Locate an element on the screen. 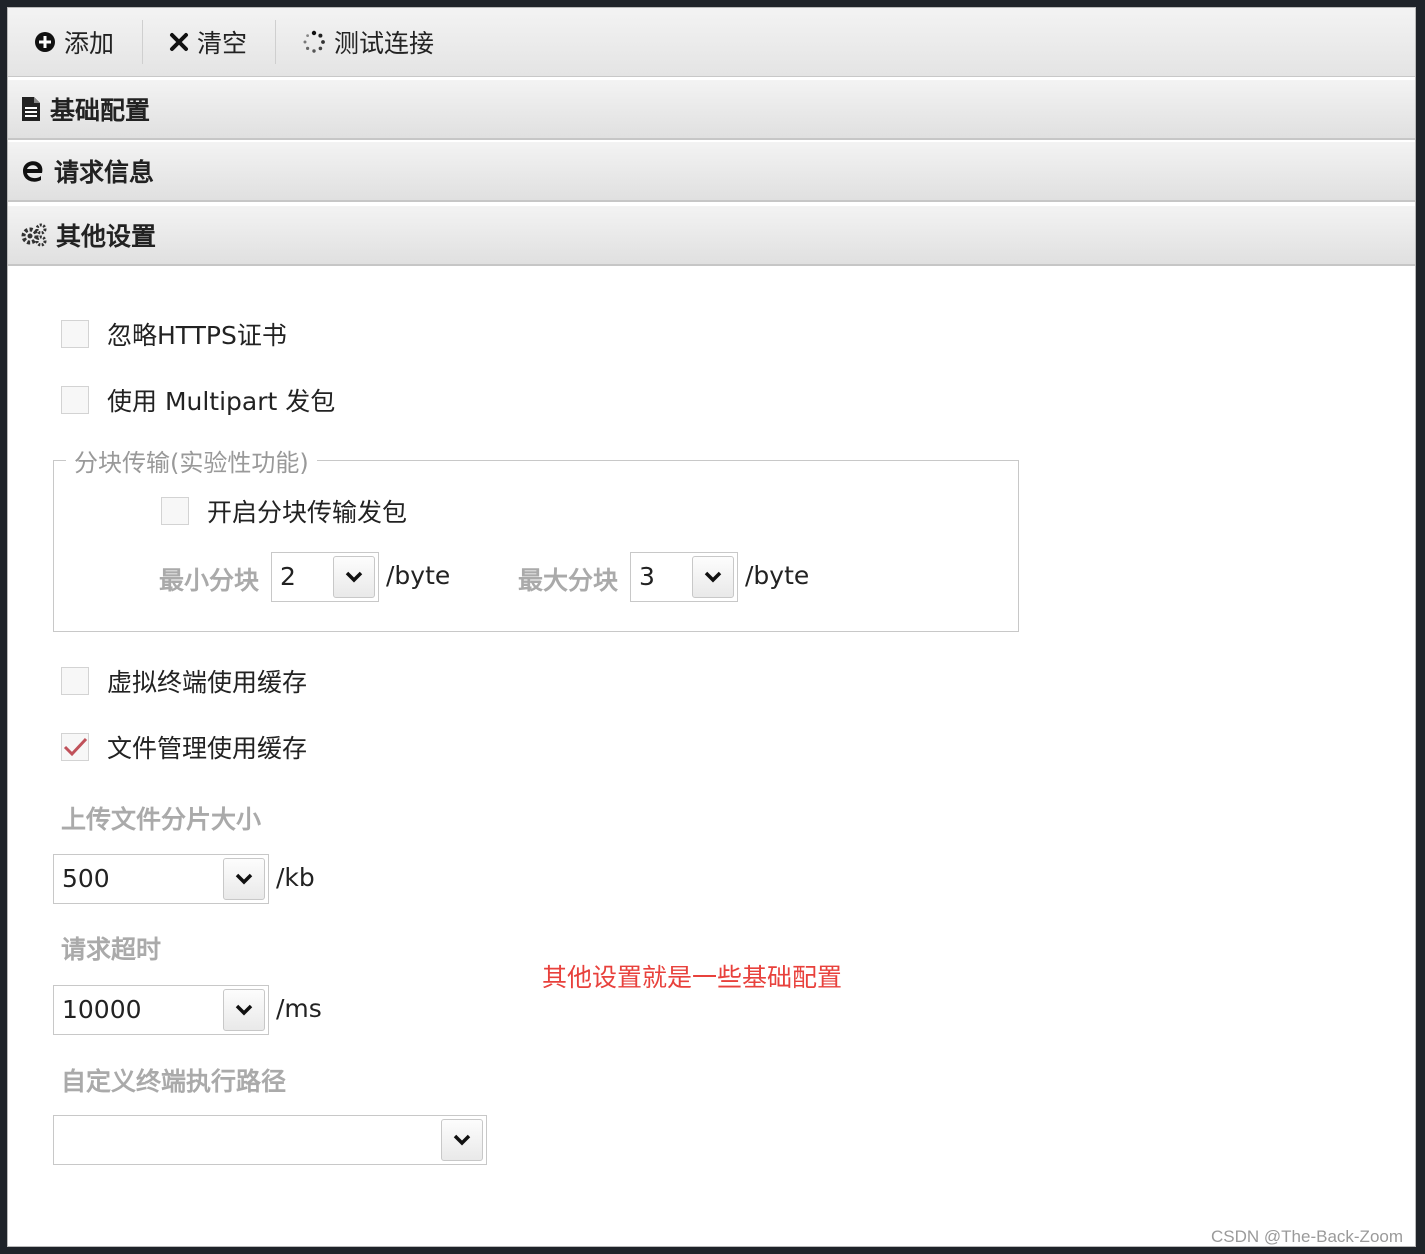 The image size is (1425, 1254). timeout-select: 10000 is located at coordinates (161, 1010).